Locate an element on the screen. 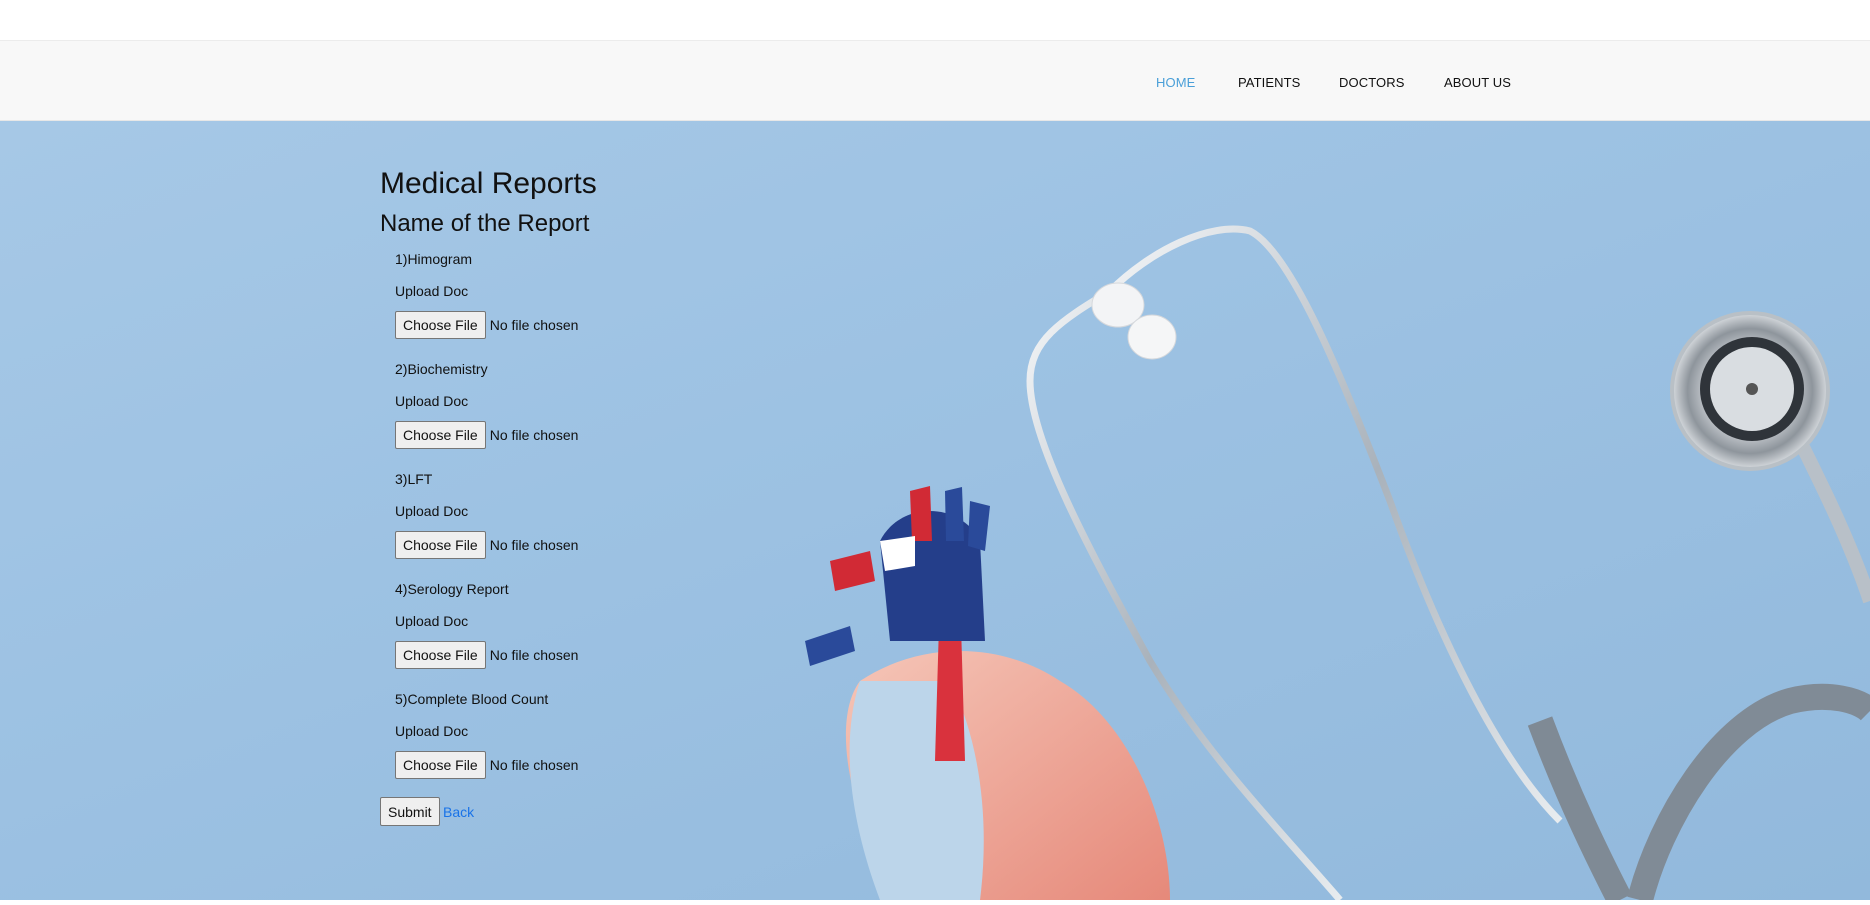 Image resolution: width=1870 pixels, height=905 pixels. nav-doctors: DOCTORS is located at coordinates (1371, 82).